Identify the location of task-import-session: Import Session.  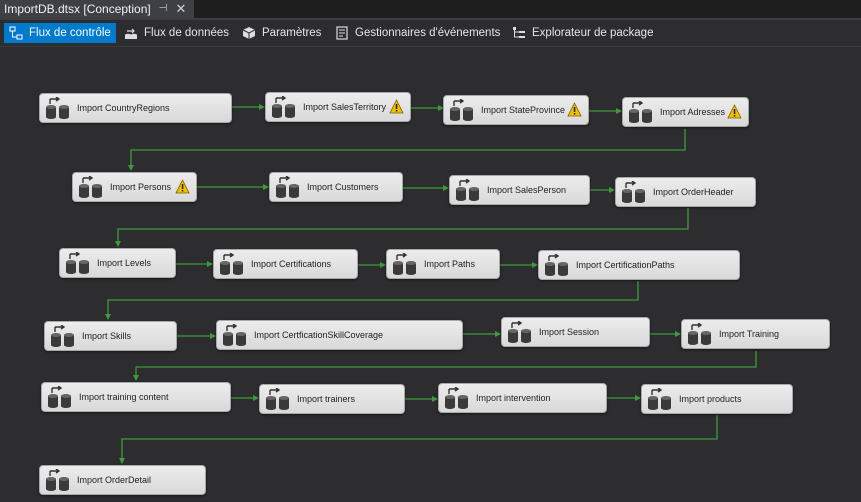
(575, 332).